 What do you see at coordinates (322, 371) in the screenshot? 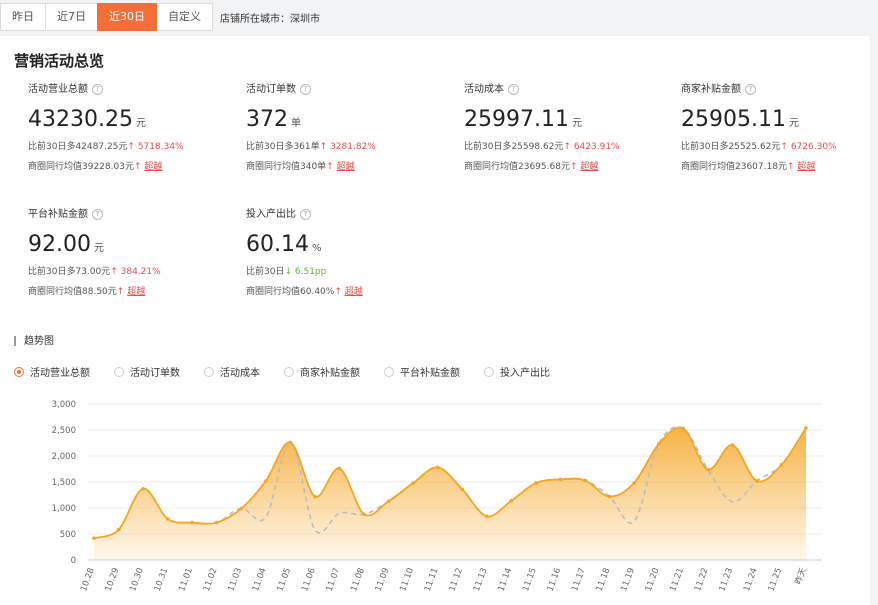
I see `legend-option-merchant-subsidy: 商家补贴金额` at bounding box center [322, 371].